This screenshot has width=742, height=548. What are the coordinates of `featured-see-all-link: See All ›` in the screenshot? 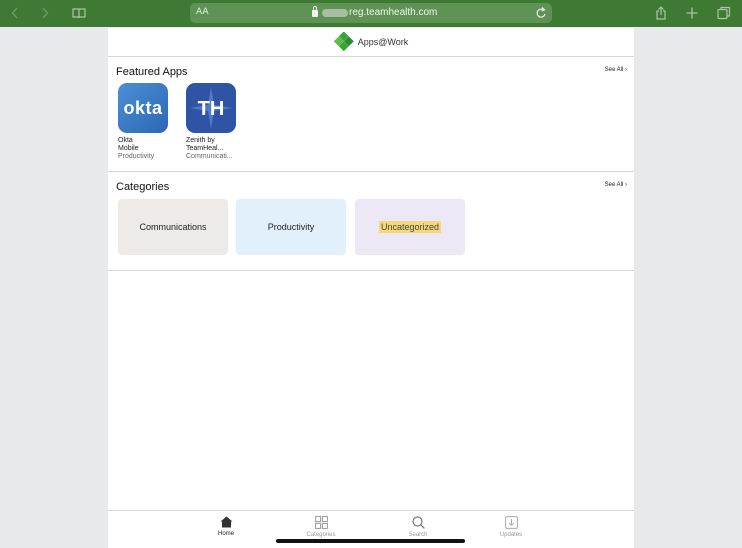 It's located at (616, 70).